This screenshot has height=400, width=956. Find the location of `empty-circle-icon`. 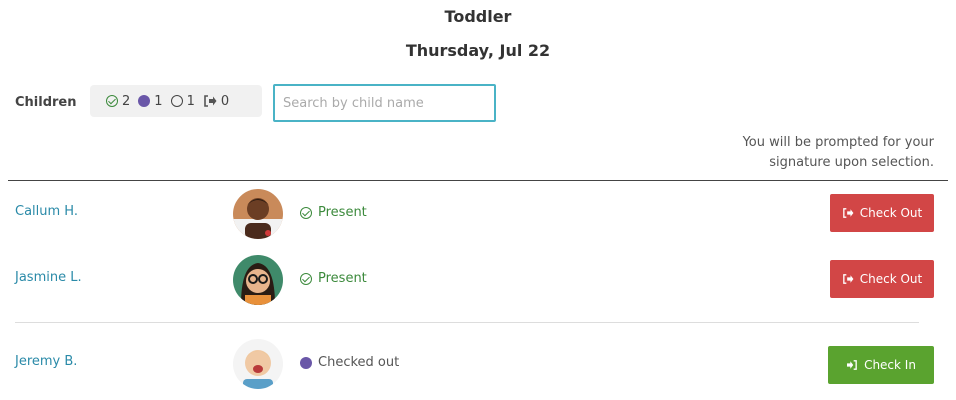

empty-circle-icon is located at coordinates (176, 101).